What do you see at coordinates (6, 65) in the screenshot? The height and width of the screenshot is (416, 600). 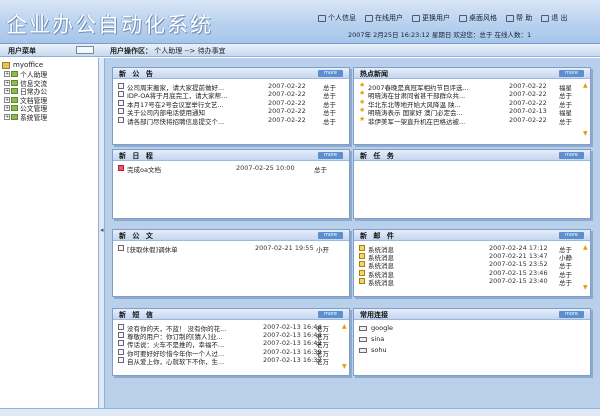 I see `home-folder-icon` at bounding box center [6, 65].